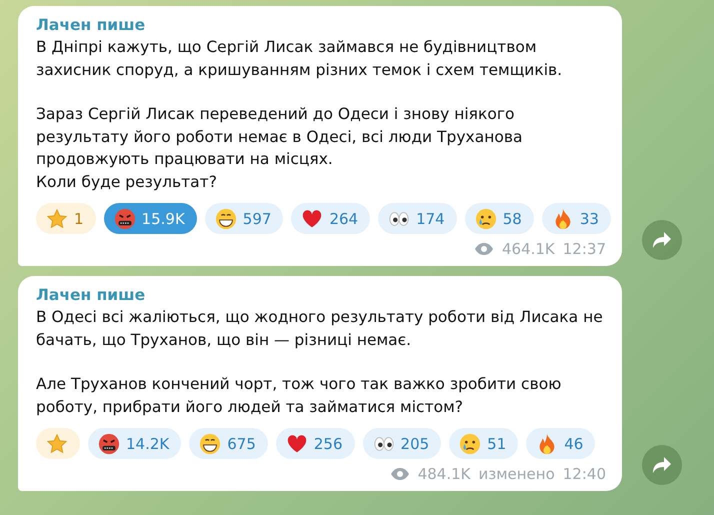  Describe the element at coordinates (417, 218) in the screenshot. I see `reaction-button: 174` at that location.